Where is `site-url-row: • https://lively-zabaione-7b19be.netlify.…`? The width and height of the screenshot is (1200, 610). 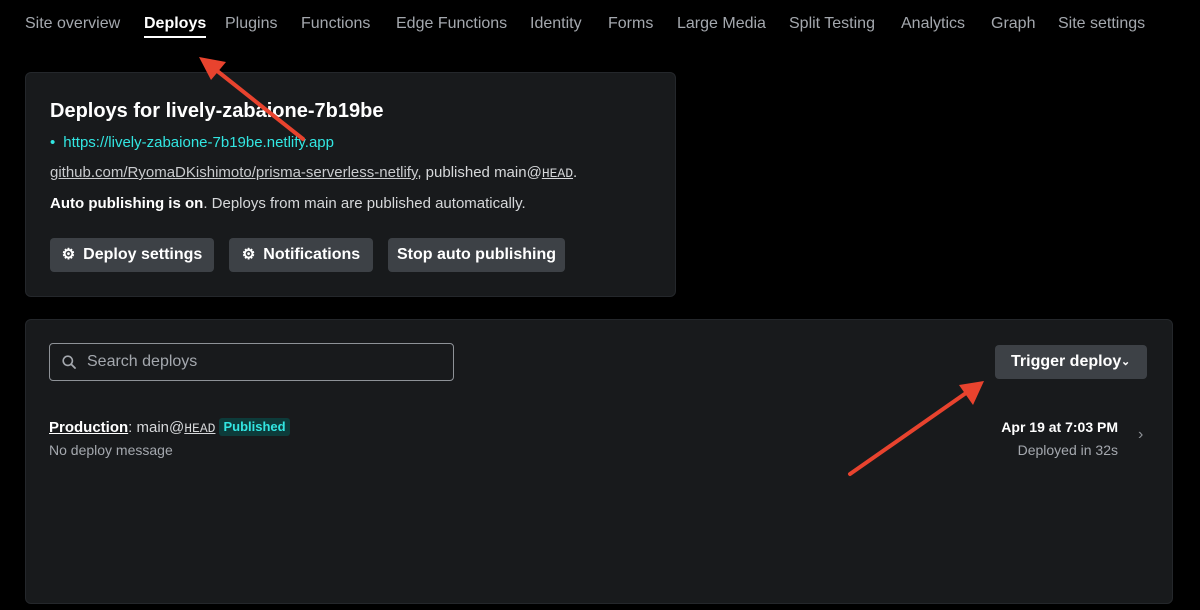
site-url-row: • https://lively-zabaione-7b19be.netlify.… is located at coordinates (192, 142).